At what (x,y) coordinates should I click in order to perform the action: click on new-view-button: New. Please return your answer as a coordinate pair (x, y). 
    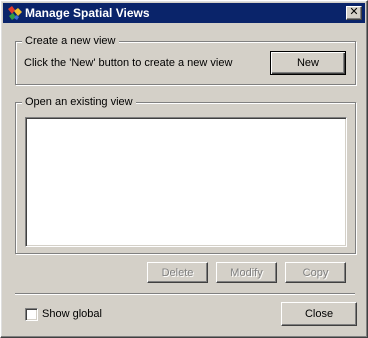
    Looking at the image, I should click on (308, 63).